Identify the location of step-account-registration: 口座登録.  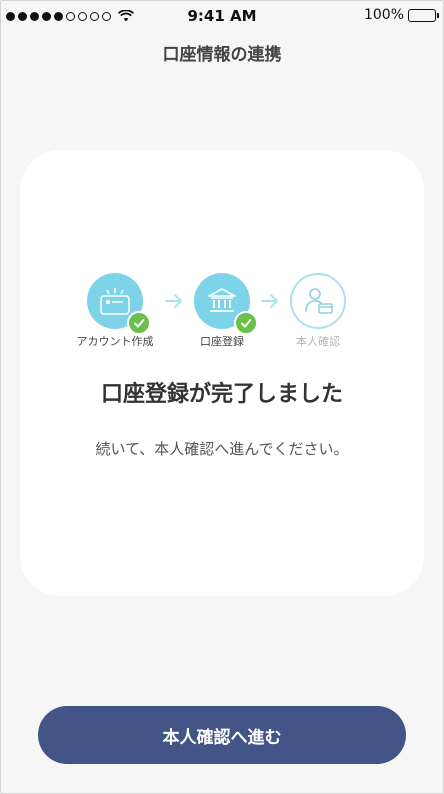
(222, 311).